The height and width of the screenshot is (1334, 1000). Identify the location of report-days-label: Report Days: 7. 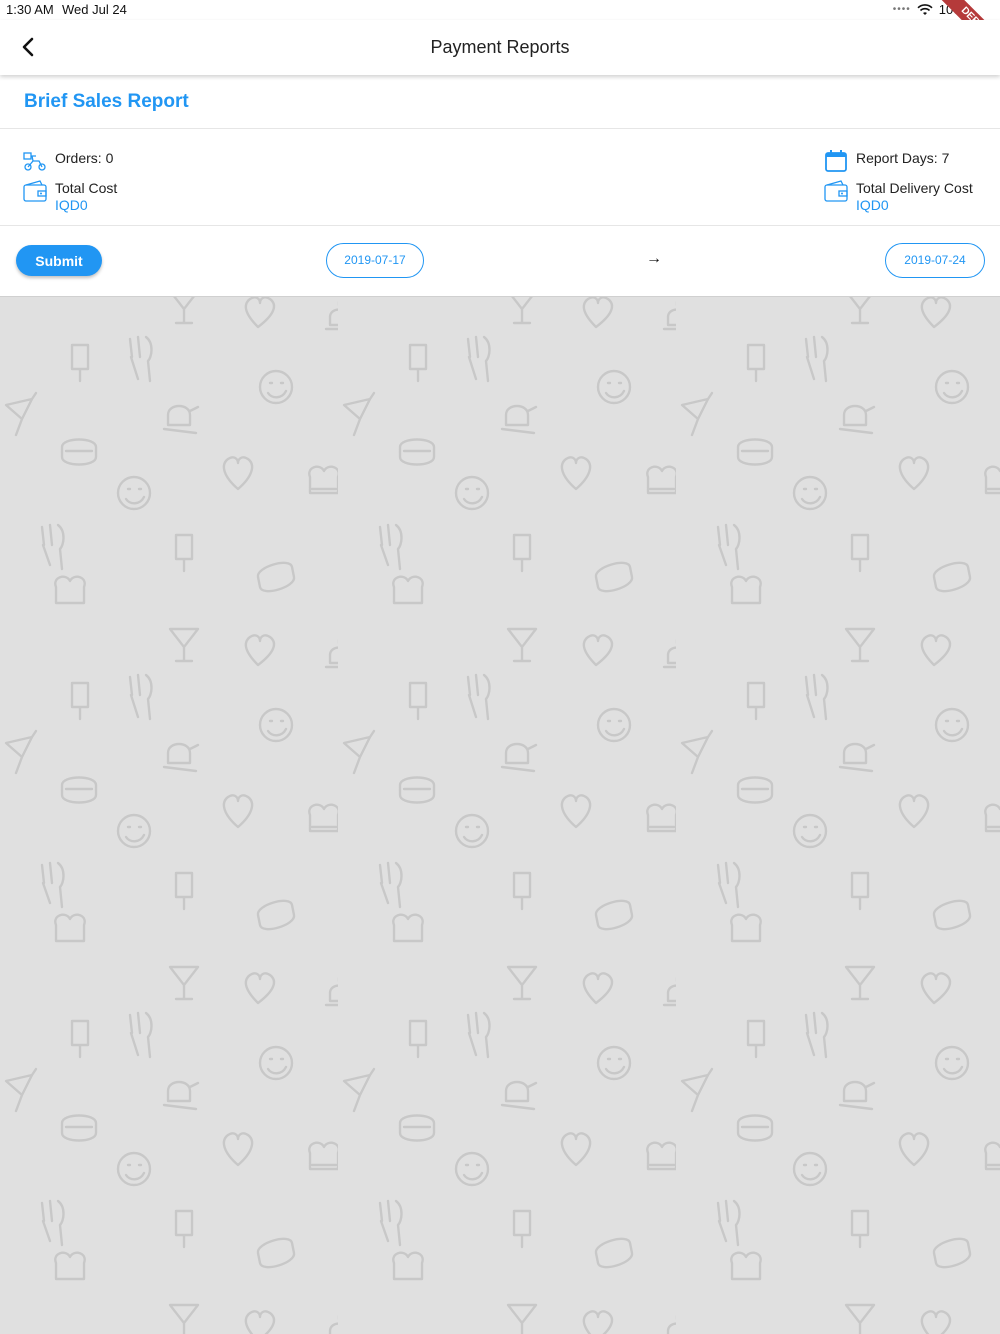
(903, 158).